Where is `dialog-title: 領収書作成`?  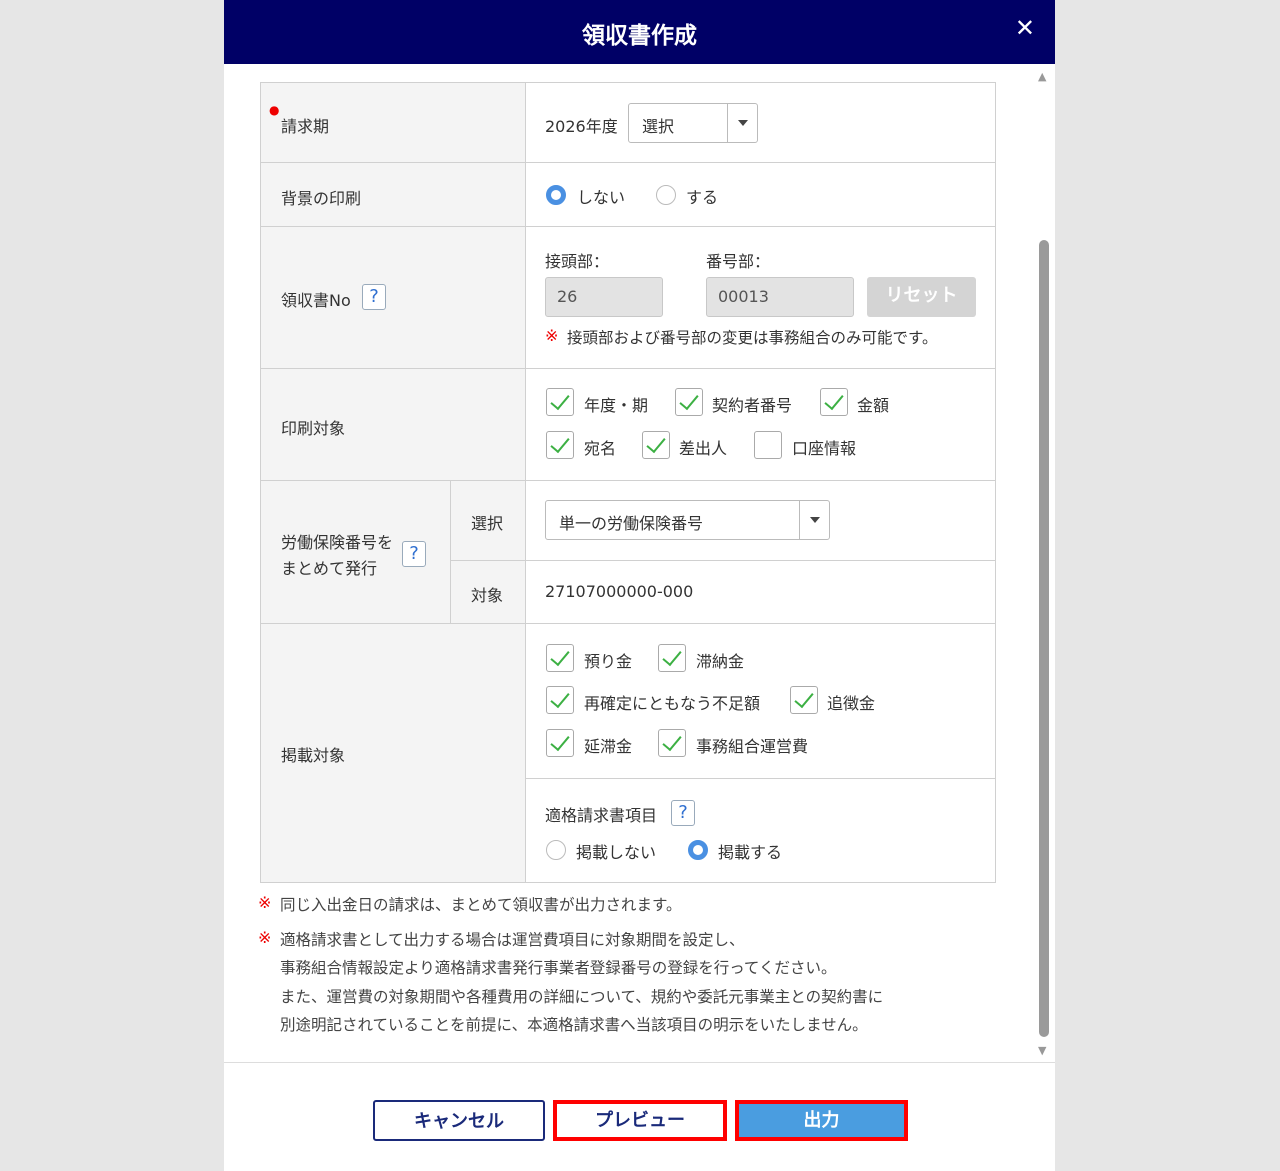 dialog-title: 領収書作成 is located at coordinates (639, 36).